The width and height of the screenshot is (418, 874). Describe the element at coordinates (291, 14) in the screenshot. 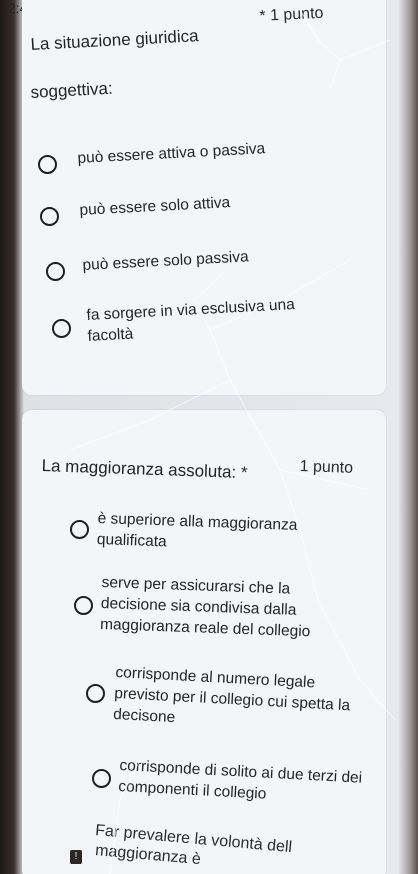

I see `question-1-points: * 1 punto` at that location.